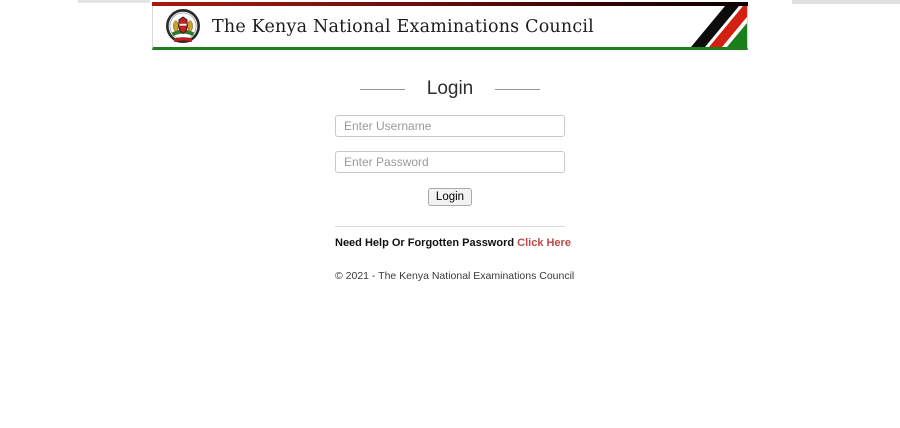  Describe the element at coordinates (450, 226) in the screenshot. I see `divider` at that location.